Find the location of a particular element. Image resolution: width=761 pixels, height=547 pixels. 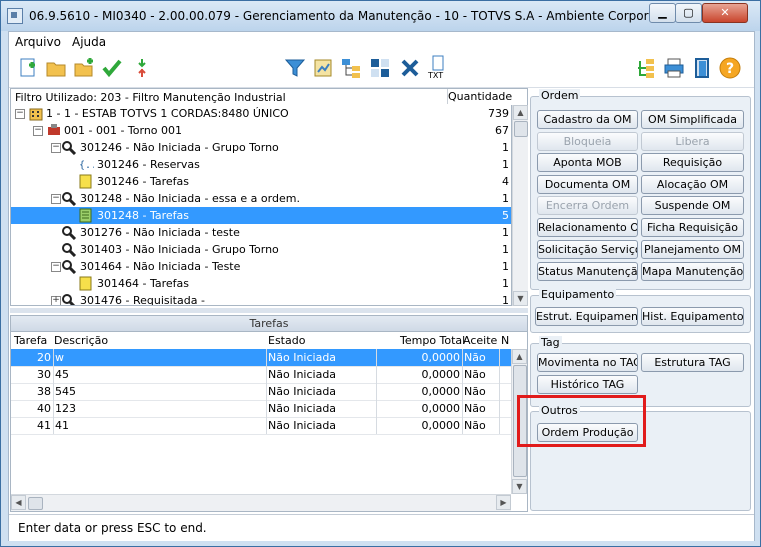

historico-tag-button: Histórico TAG is located at coordinates (587, 384).